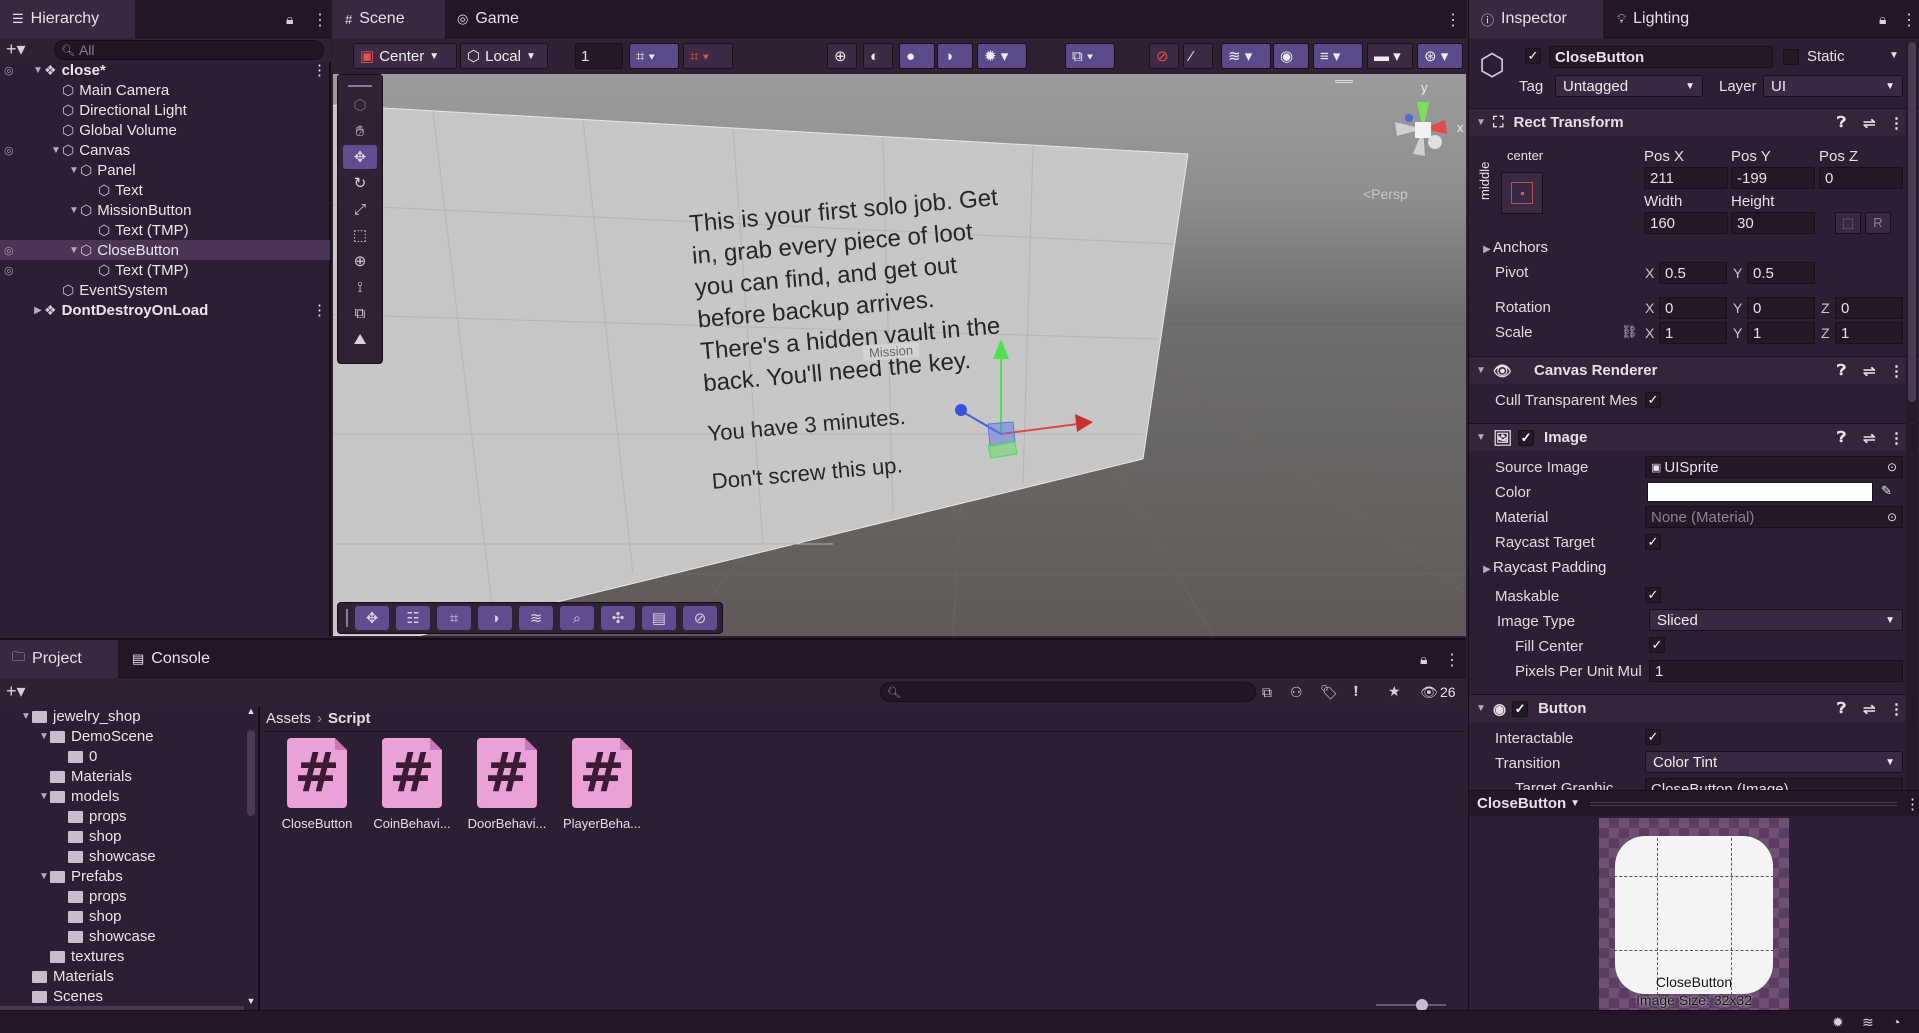 Image resolution: width=1919 pixels, height=1033 pixels. Describe the element at coordinates (1526, 437) in the screenshot. I see `image-enabled-checkbox: ✓` at that location.